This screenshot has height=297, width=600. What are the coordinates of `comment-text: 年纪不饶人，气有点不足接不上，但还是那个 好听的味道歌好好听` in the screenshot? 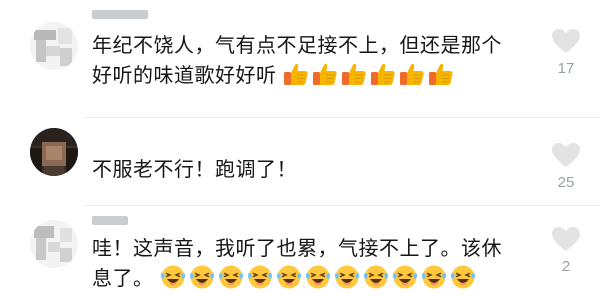 It's located at (312, 60).